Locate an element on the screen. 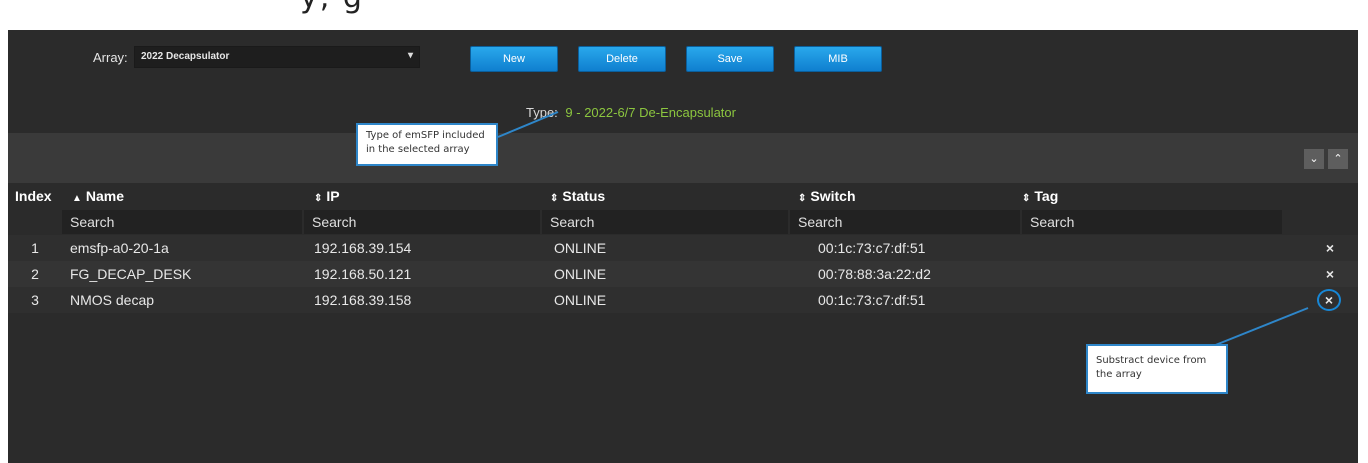 This screenshot has height=463, width=1368. callout-line-type is located at coordinates (528, 124).